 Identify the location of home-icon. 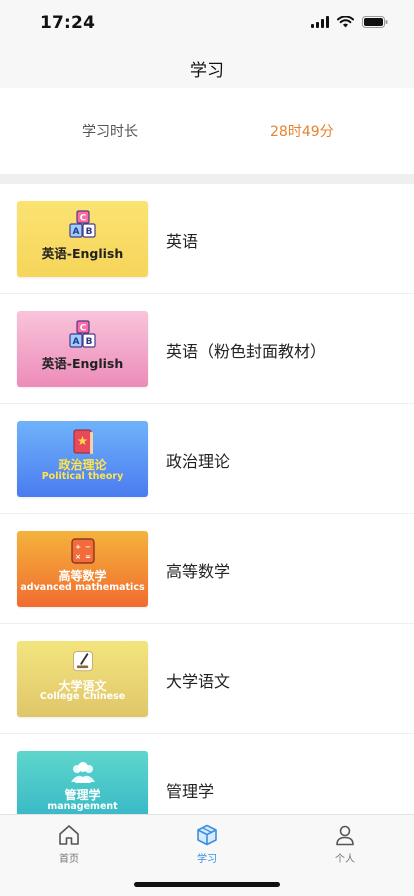
(69, 835).